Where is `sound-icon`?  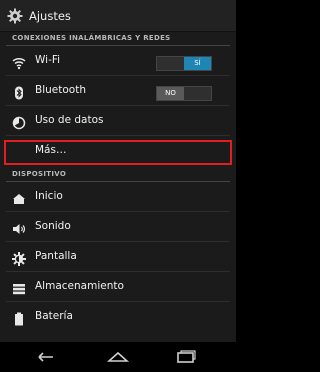
sound-icon is located at coordinates (19, 228).